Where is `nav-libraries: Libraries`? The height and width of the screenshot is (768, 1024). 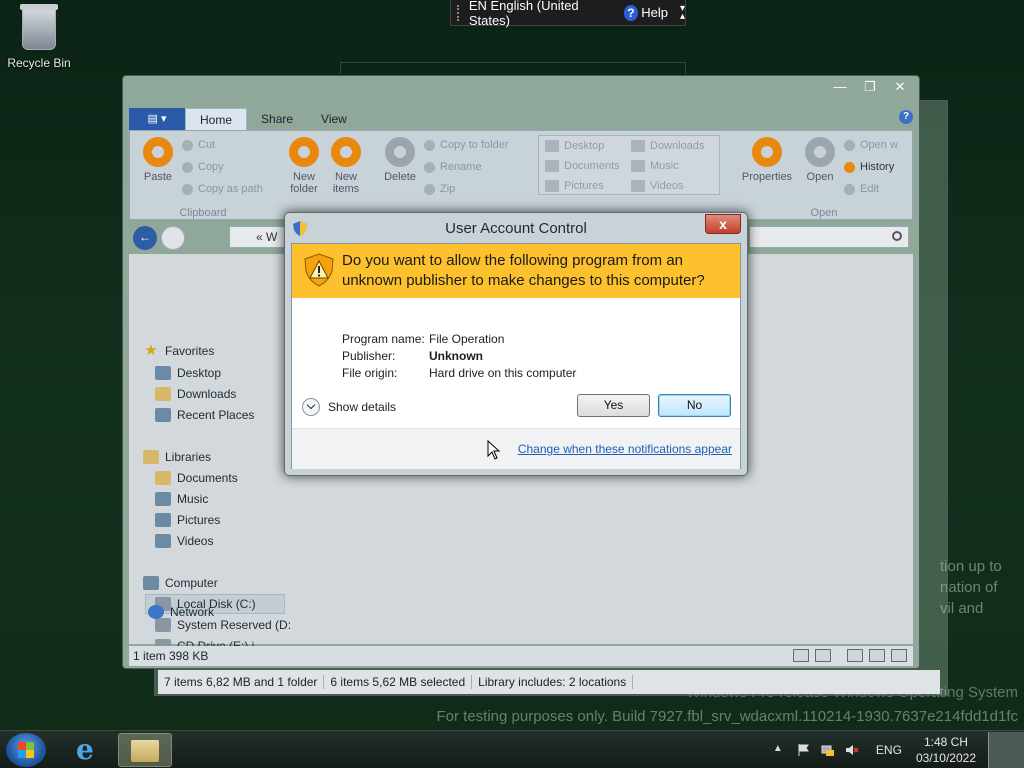 nav-libraries: Libraries is located at coordinates (177, 457).